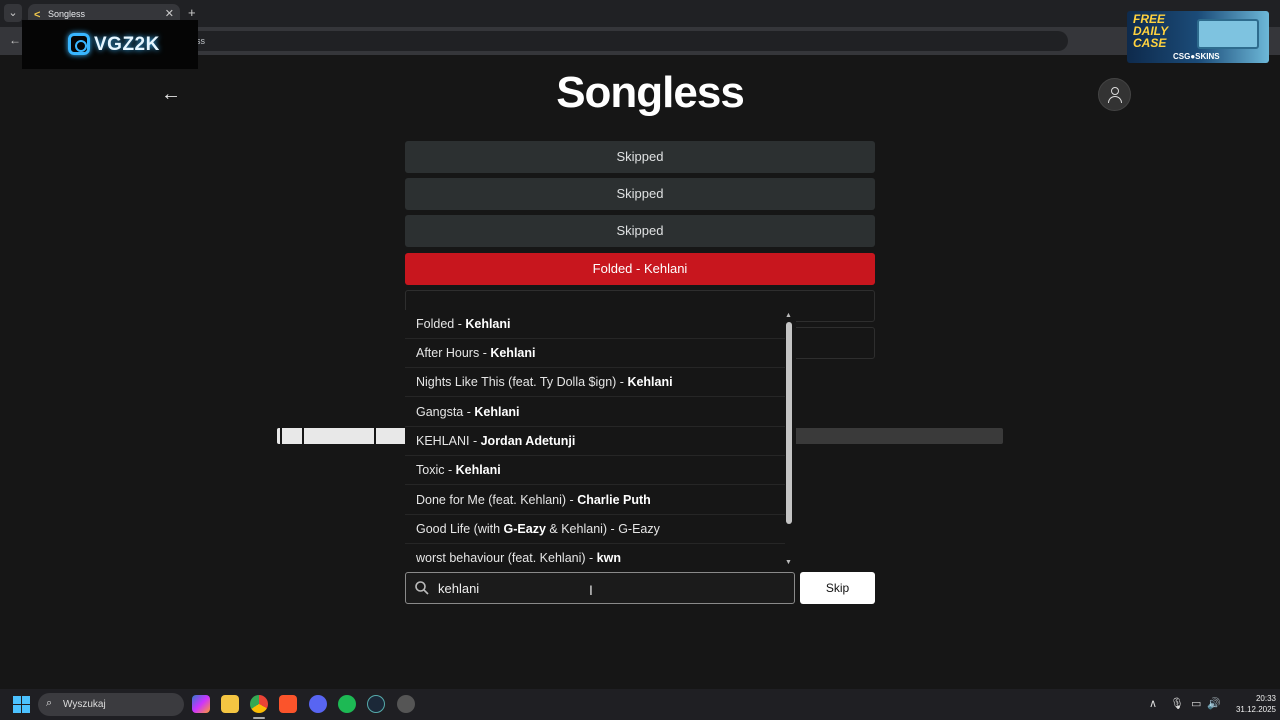  I want to click on page-logo: Songless, so click(650, 92).